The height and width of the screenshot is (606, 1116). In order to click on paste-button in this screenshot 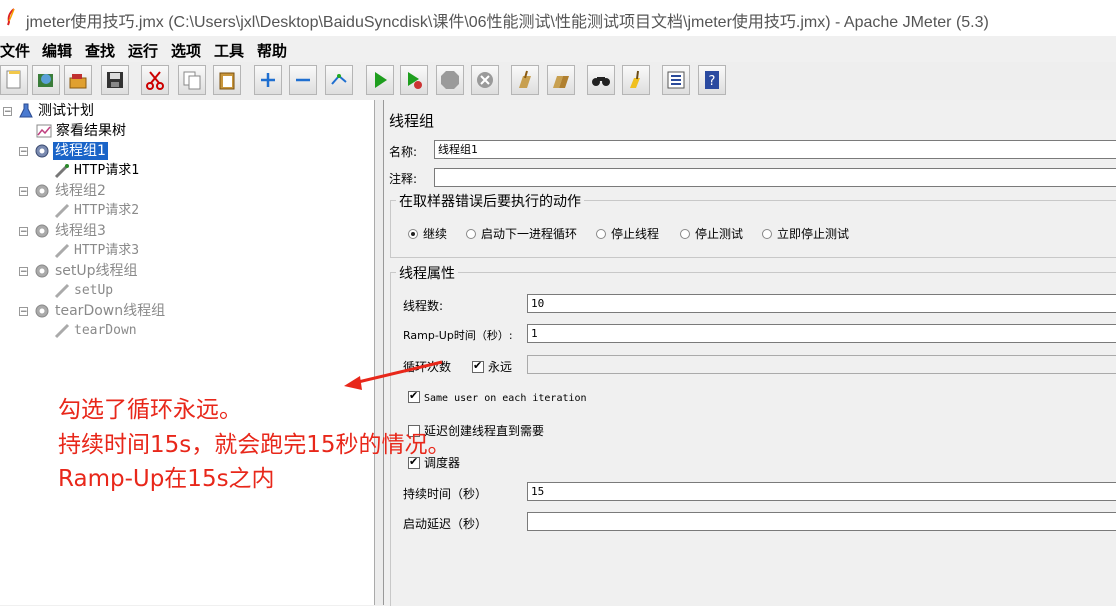, I will do `click(227, 80)`.